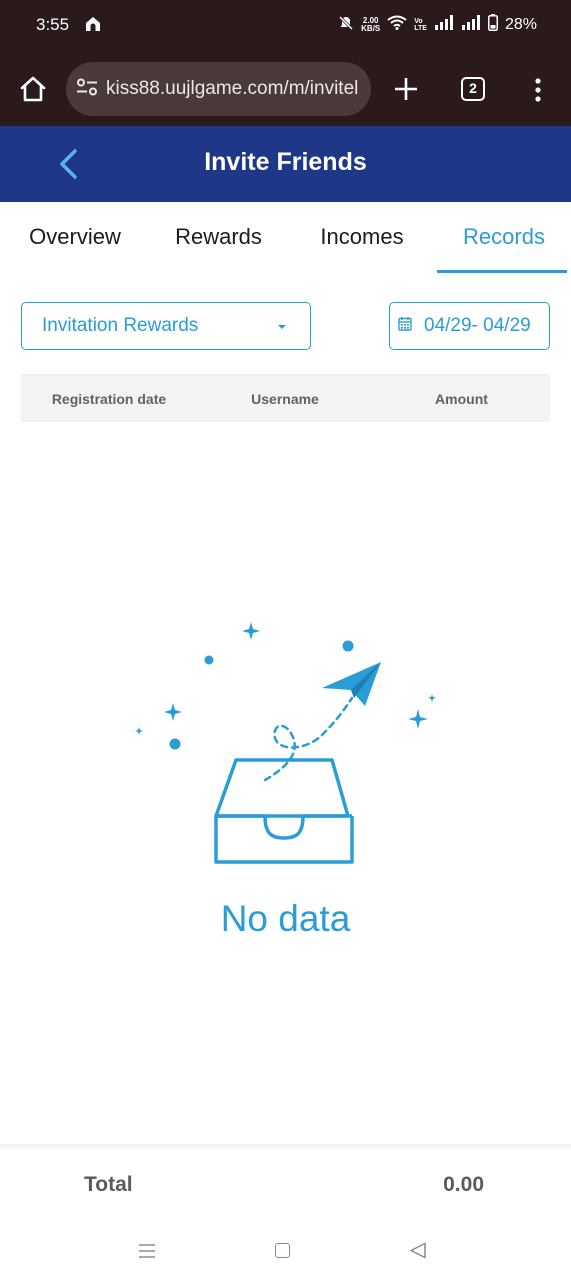 The width and height of the screenshot is (571, 1280). I want to click on calendar-icon, so click(405, 326).